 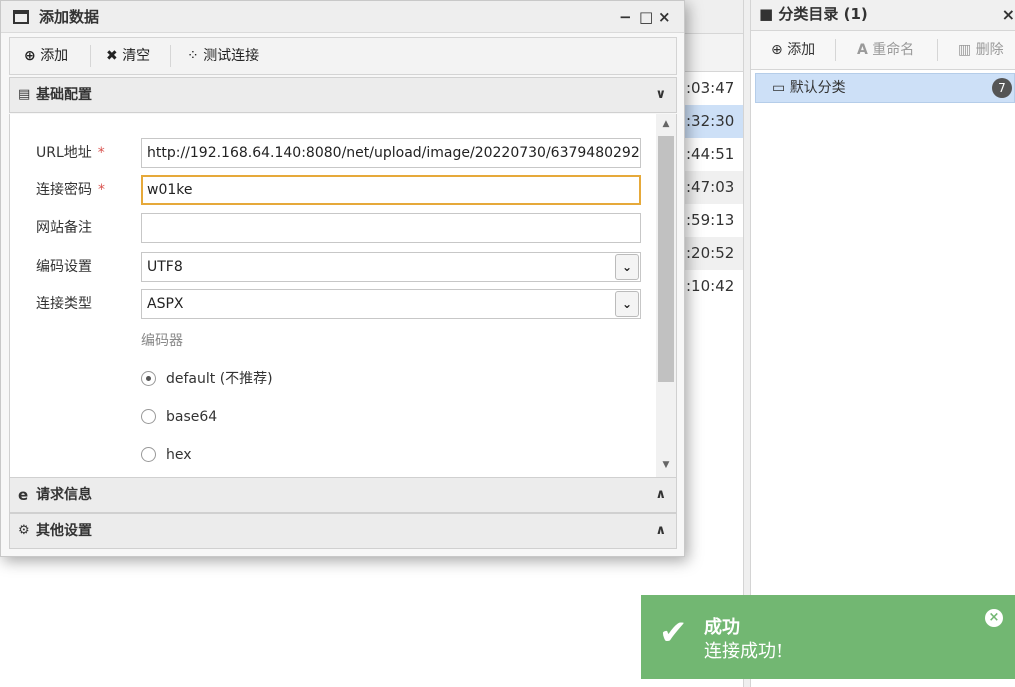 I want to click on toast-title: 成功, so click(x=722, y=627).